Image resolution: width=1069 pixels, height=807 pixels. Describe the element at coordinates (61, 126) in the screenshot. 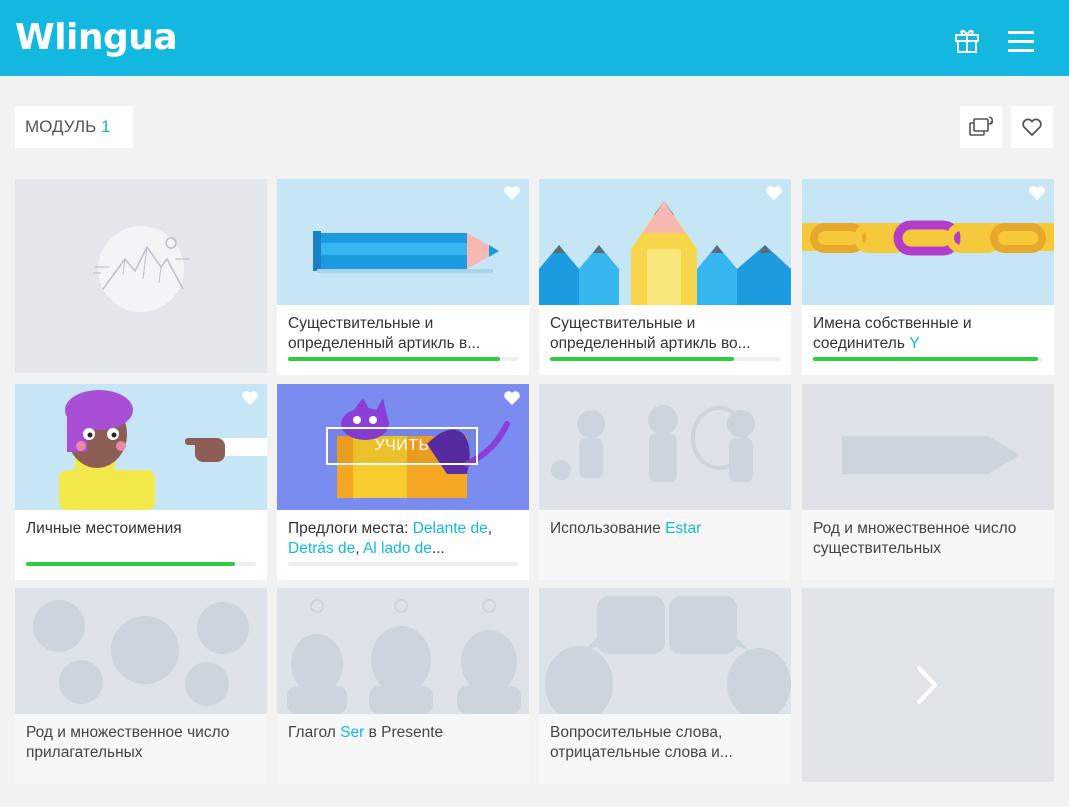

I see `module-label: МОДУЛЬ` at that location.